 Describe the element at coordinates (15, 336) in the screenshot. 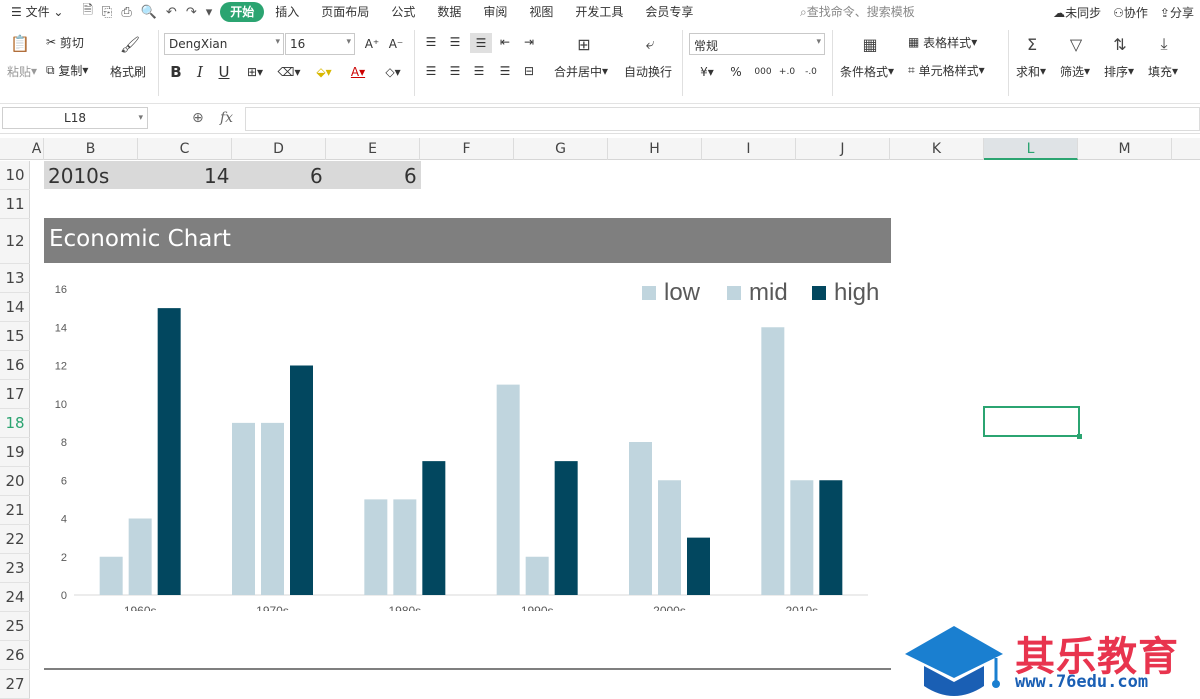

I see `row-header: 15` at that location.